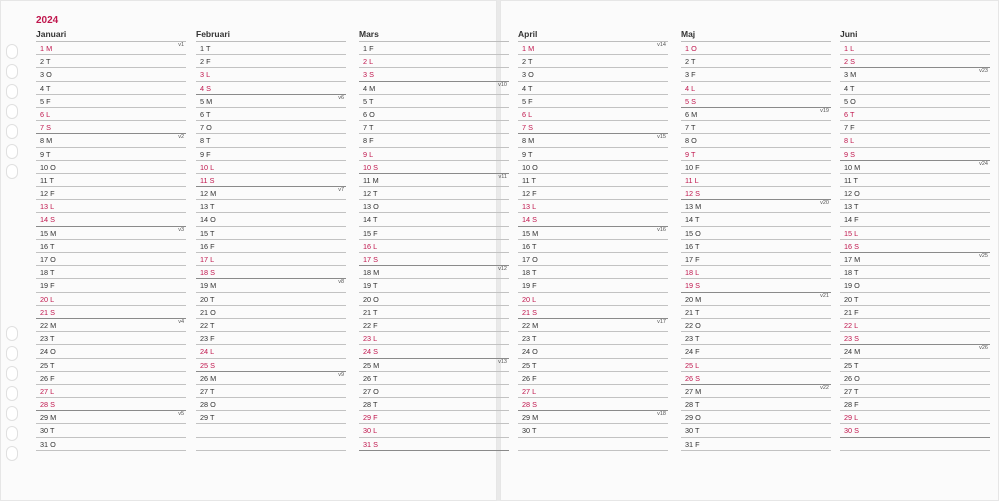 The height and width of the screenshot is (501, 999). What do you see at coordinates (46, 141) in the screenshot?
I see `day-label: 8 M` at bounding box center [46, 141].